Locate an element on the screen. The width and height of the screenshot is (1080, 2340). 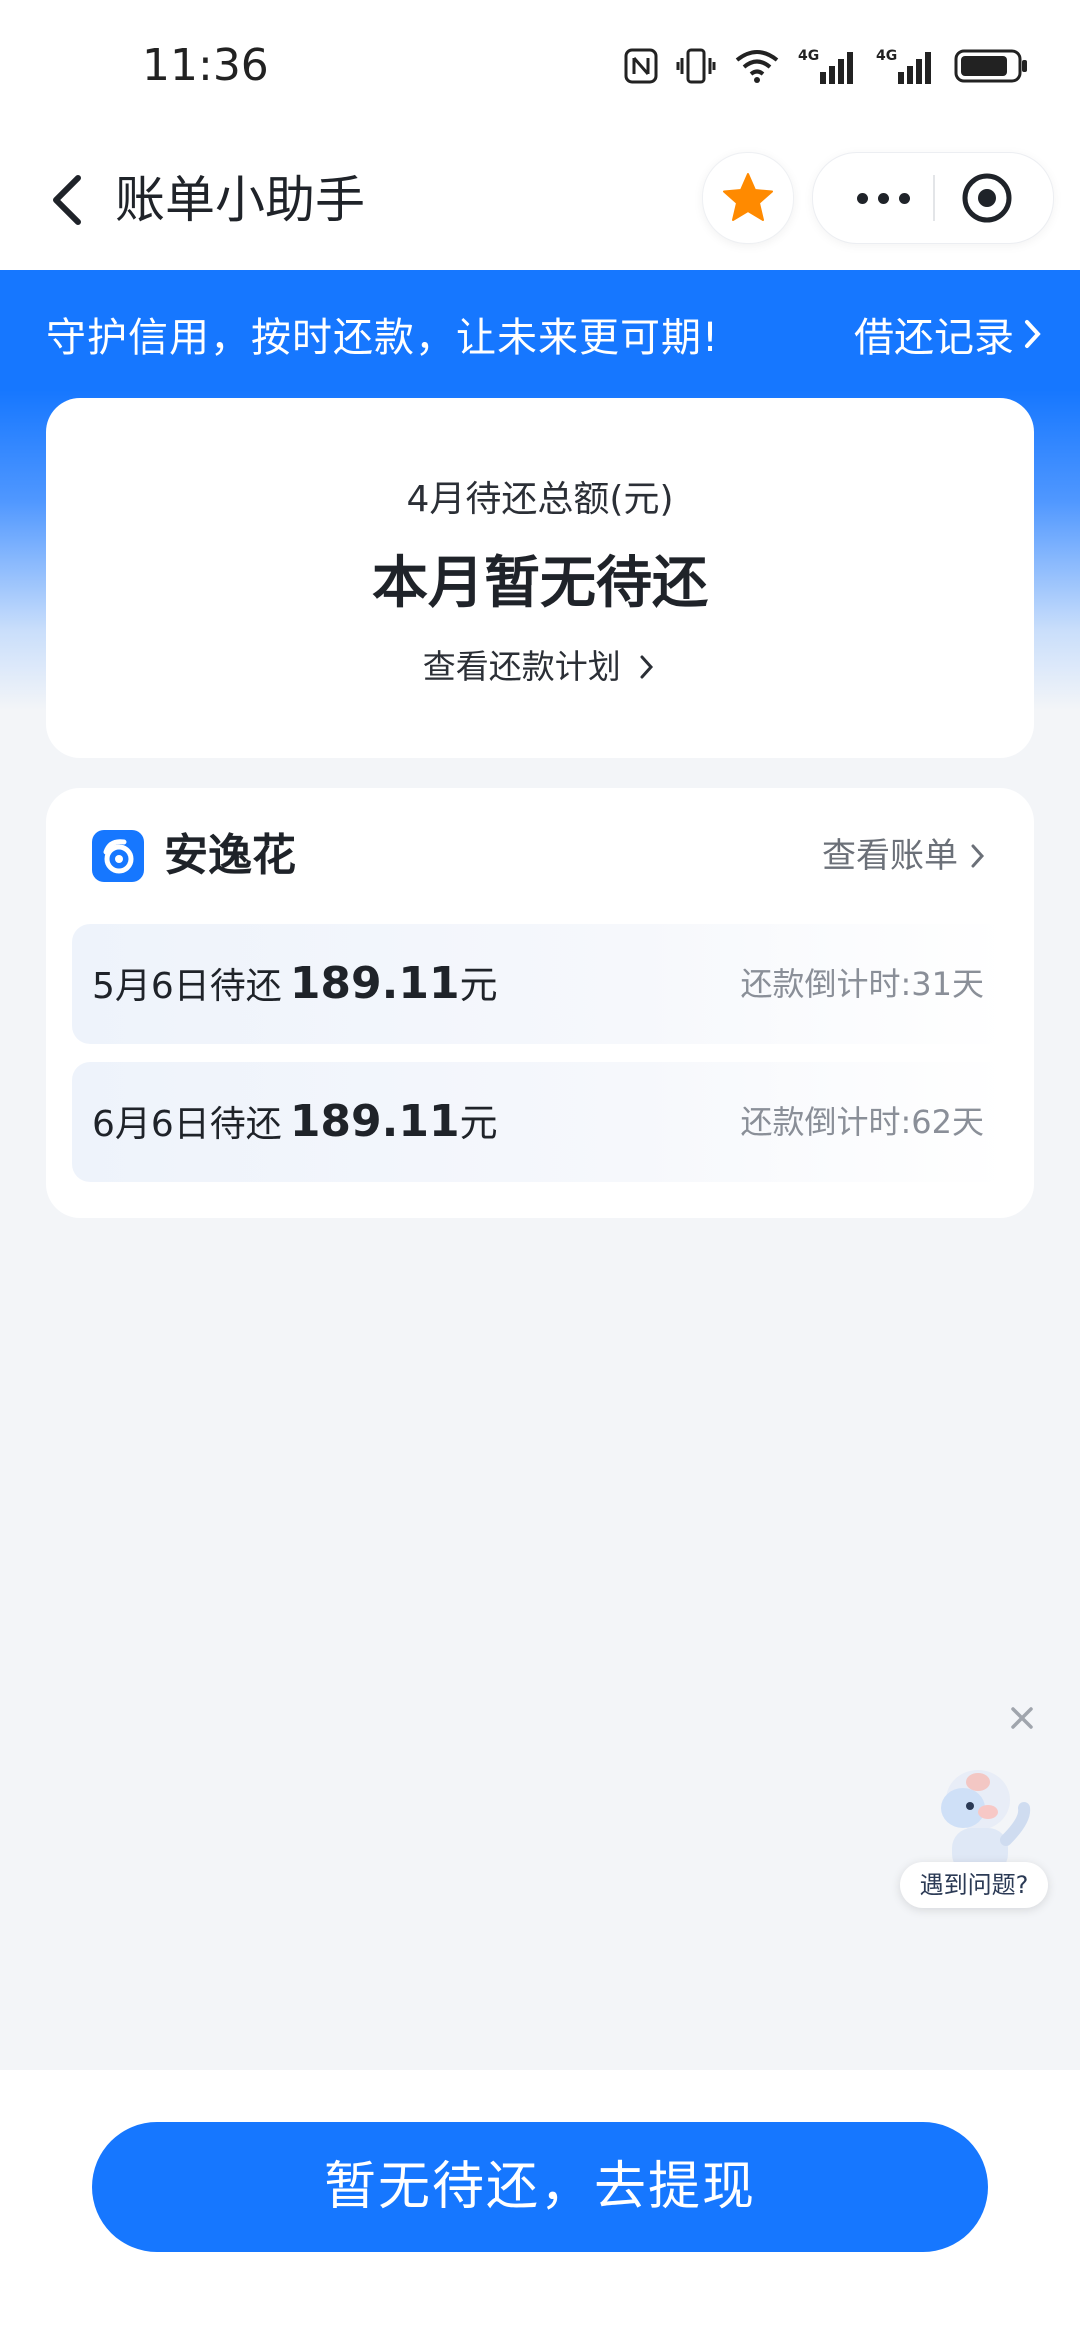
back-arrow-icon is located at coordinates (67, 200).